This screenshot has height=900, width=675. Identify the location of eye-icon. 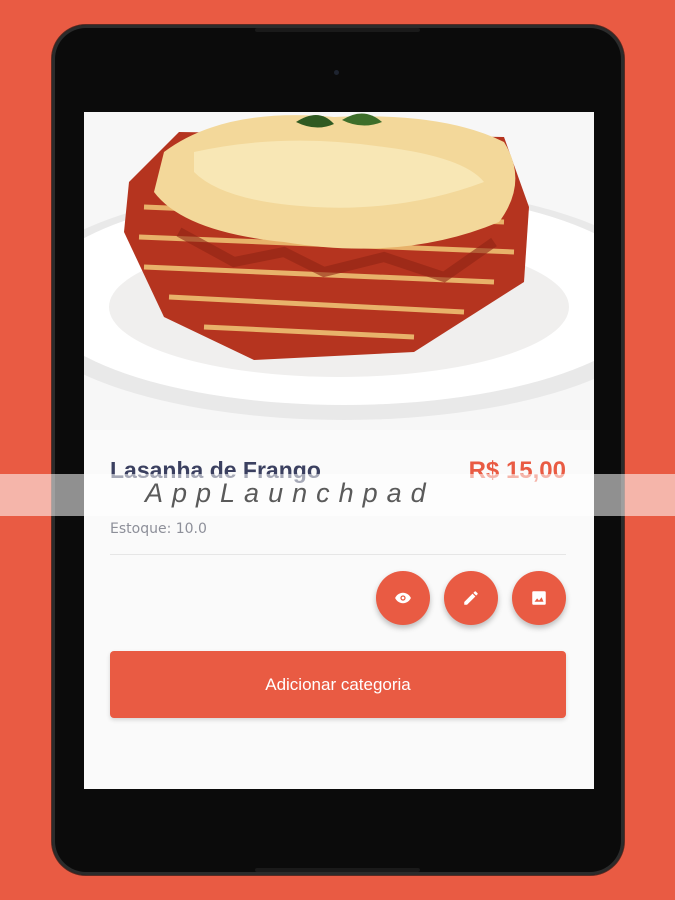
(403, 598).